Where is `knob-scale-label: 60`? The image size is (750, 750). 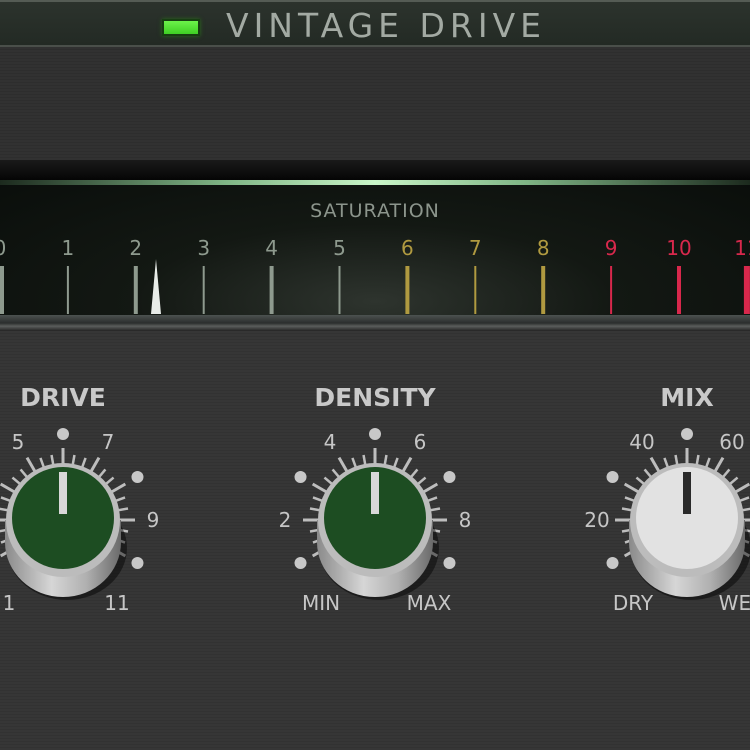 knob-scale-label: 60 is located at coordinates (731, 442).